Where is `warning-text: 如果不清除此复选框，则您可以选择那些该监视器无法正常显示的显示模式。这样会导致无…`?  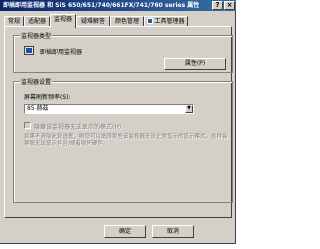 warning-text: 如果不清除此复选框，则您可以选择那些该监视器无法正常显示的显示模式。这样会导致无… is located at coordinates (126, 140).